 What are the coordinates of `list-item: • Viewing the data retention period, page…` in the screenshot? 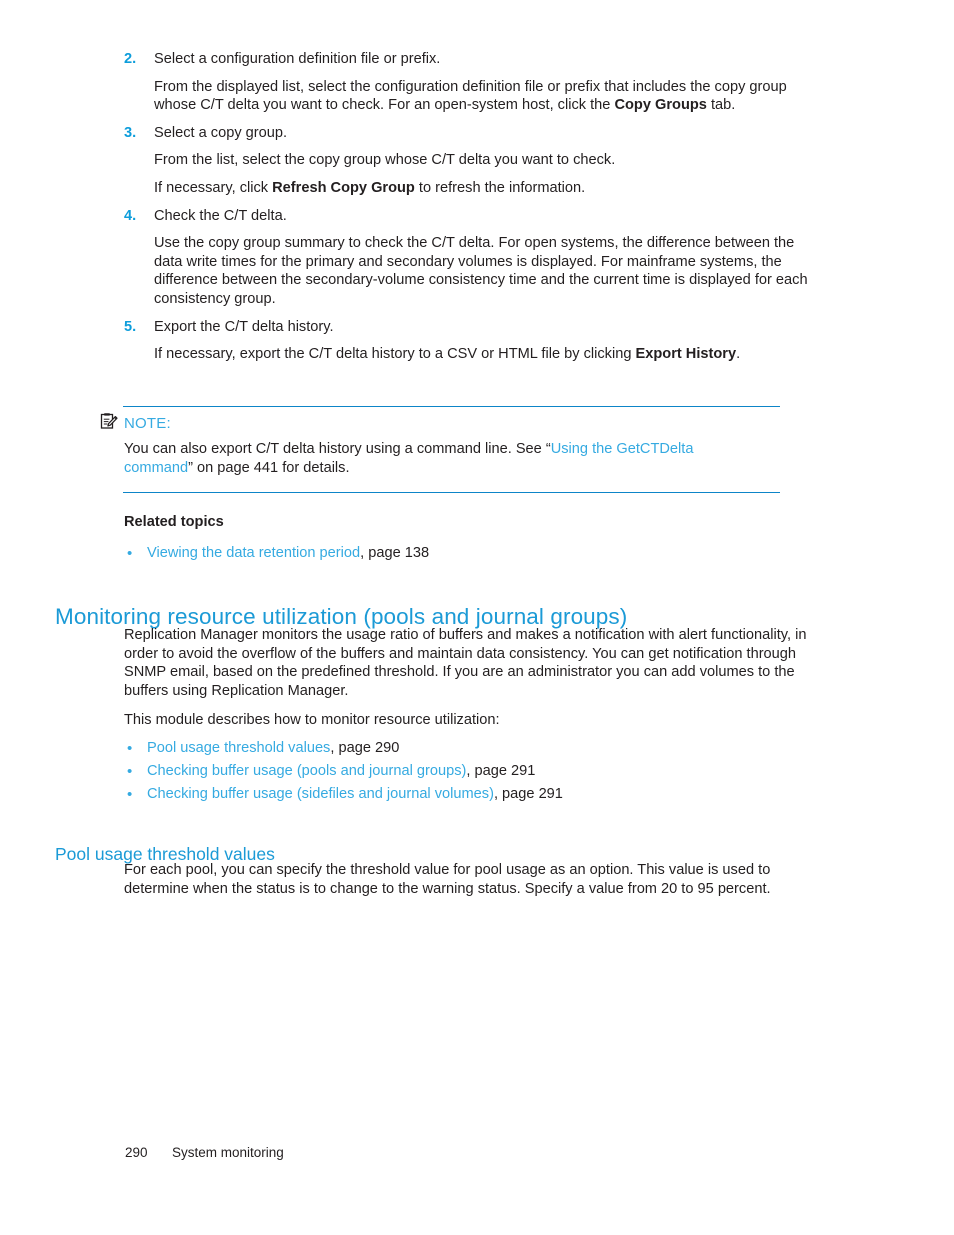 It's located at (474, 553).